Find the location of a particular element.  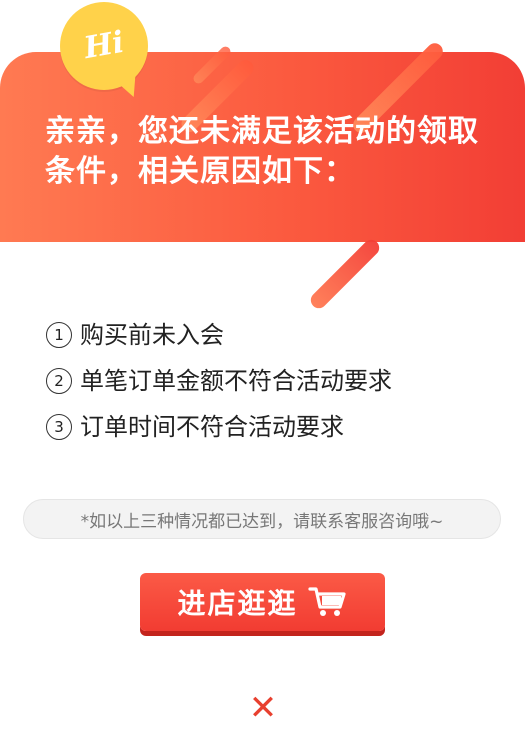

reason-text: 购买前未入会 is located at coordinates (152, 335).